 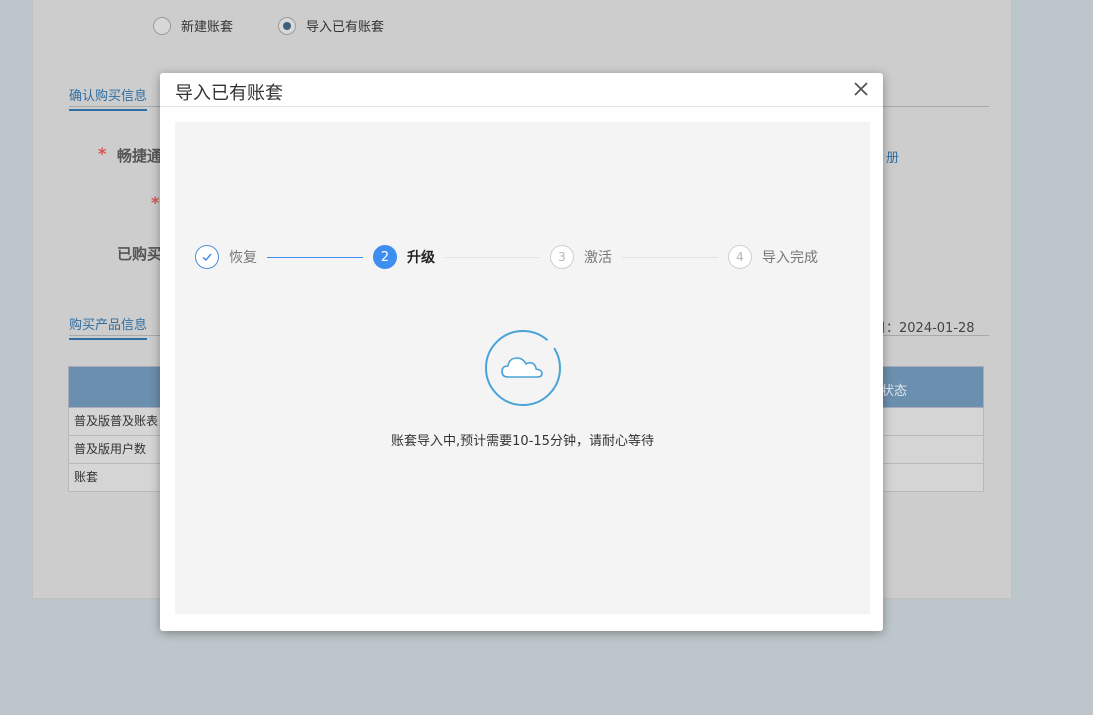 What do you see at coordinates (525, 259) in the screenshot?
I see `progress-steps: 恢复 2 升级 3 激活 4 导入完成` at bounding box center [525, 259].